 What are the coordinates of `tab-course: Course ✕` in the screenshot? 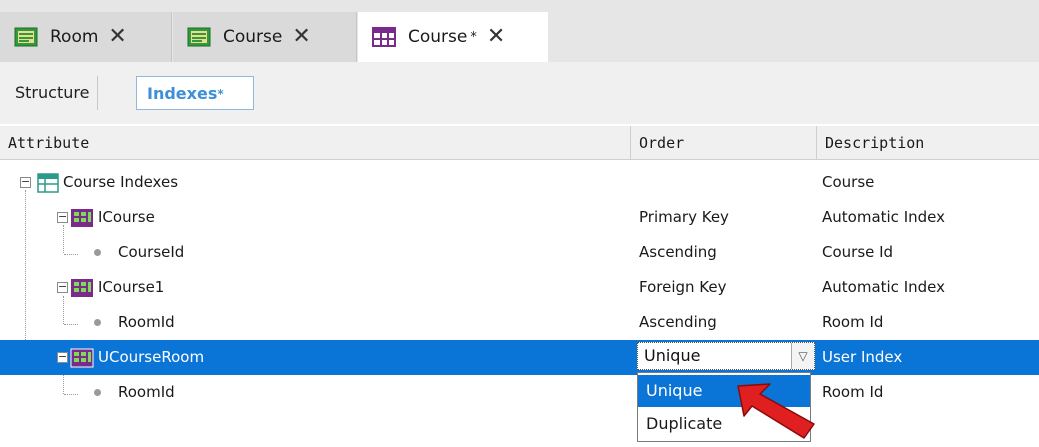 It's located at (265, 37).